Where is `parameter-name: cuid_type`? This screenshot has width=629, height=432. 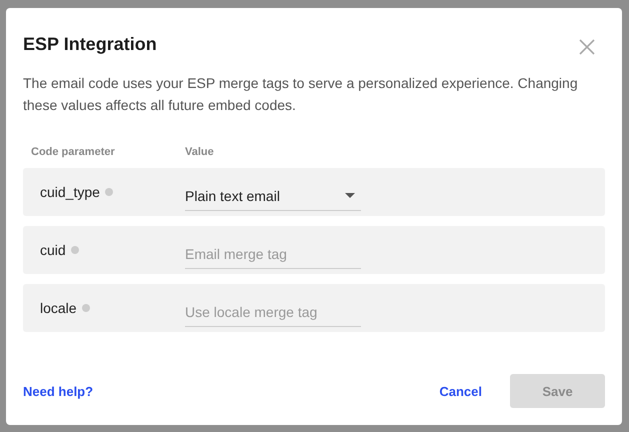
parameter-name: cuid_type is located at coordinates (70, 192).